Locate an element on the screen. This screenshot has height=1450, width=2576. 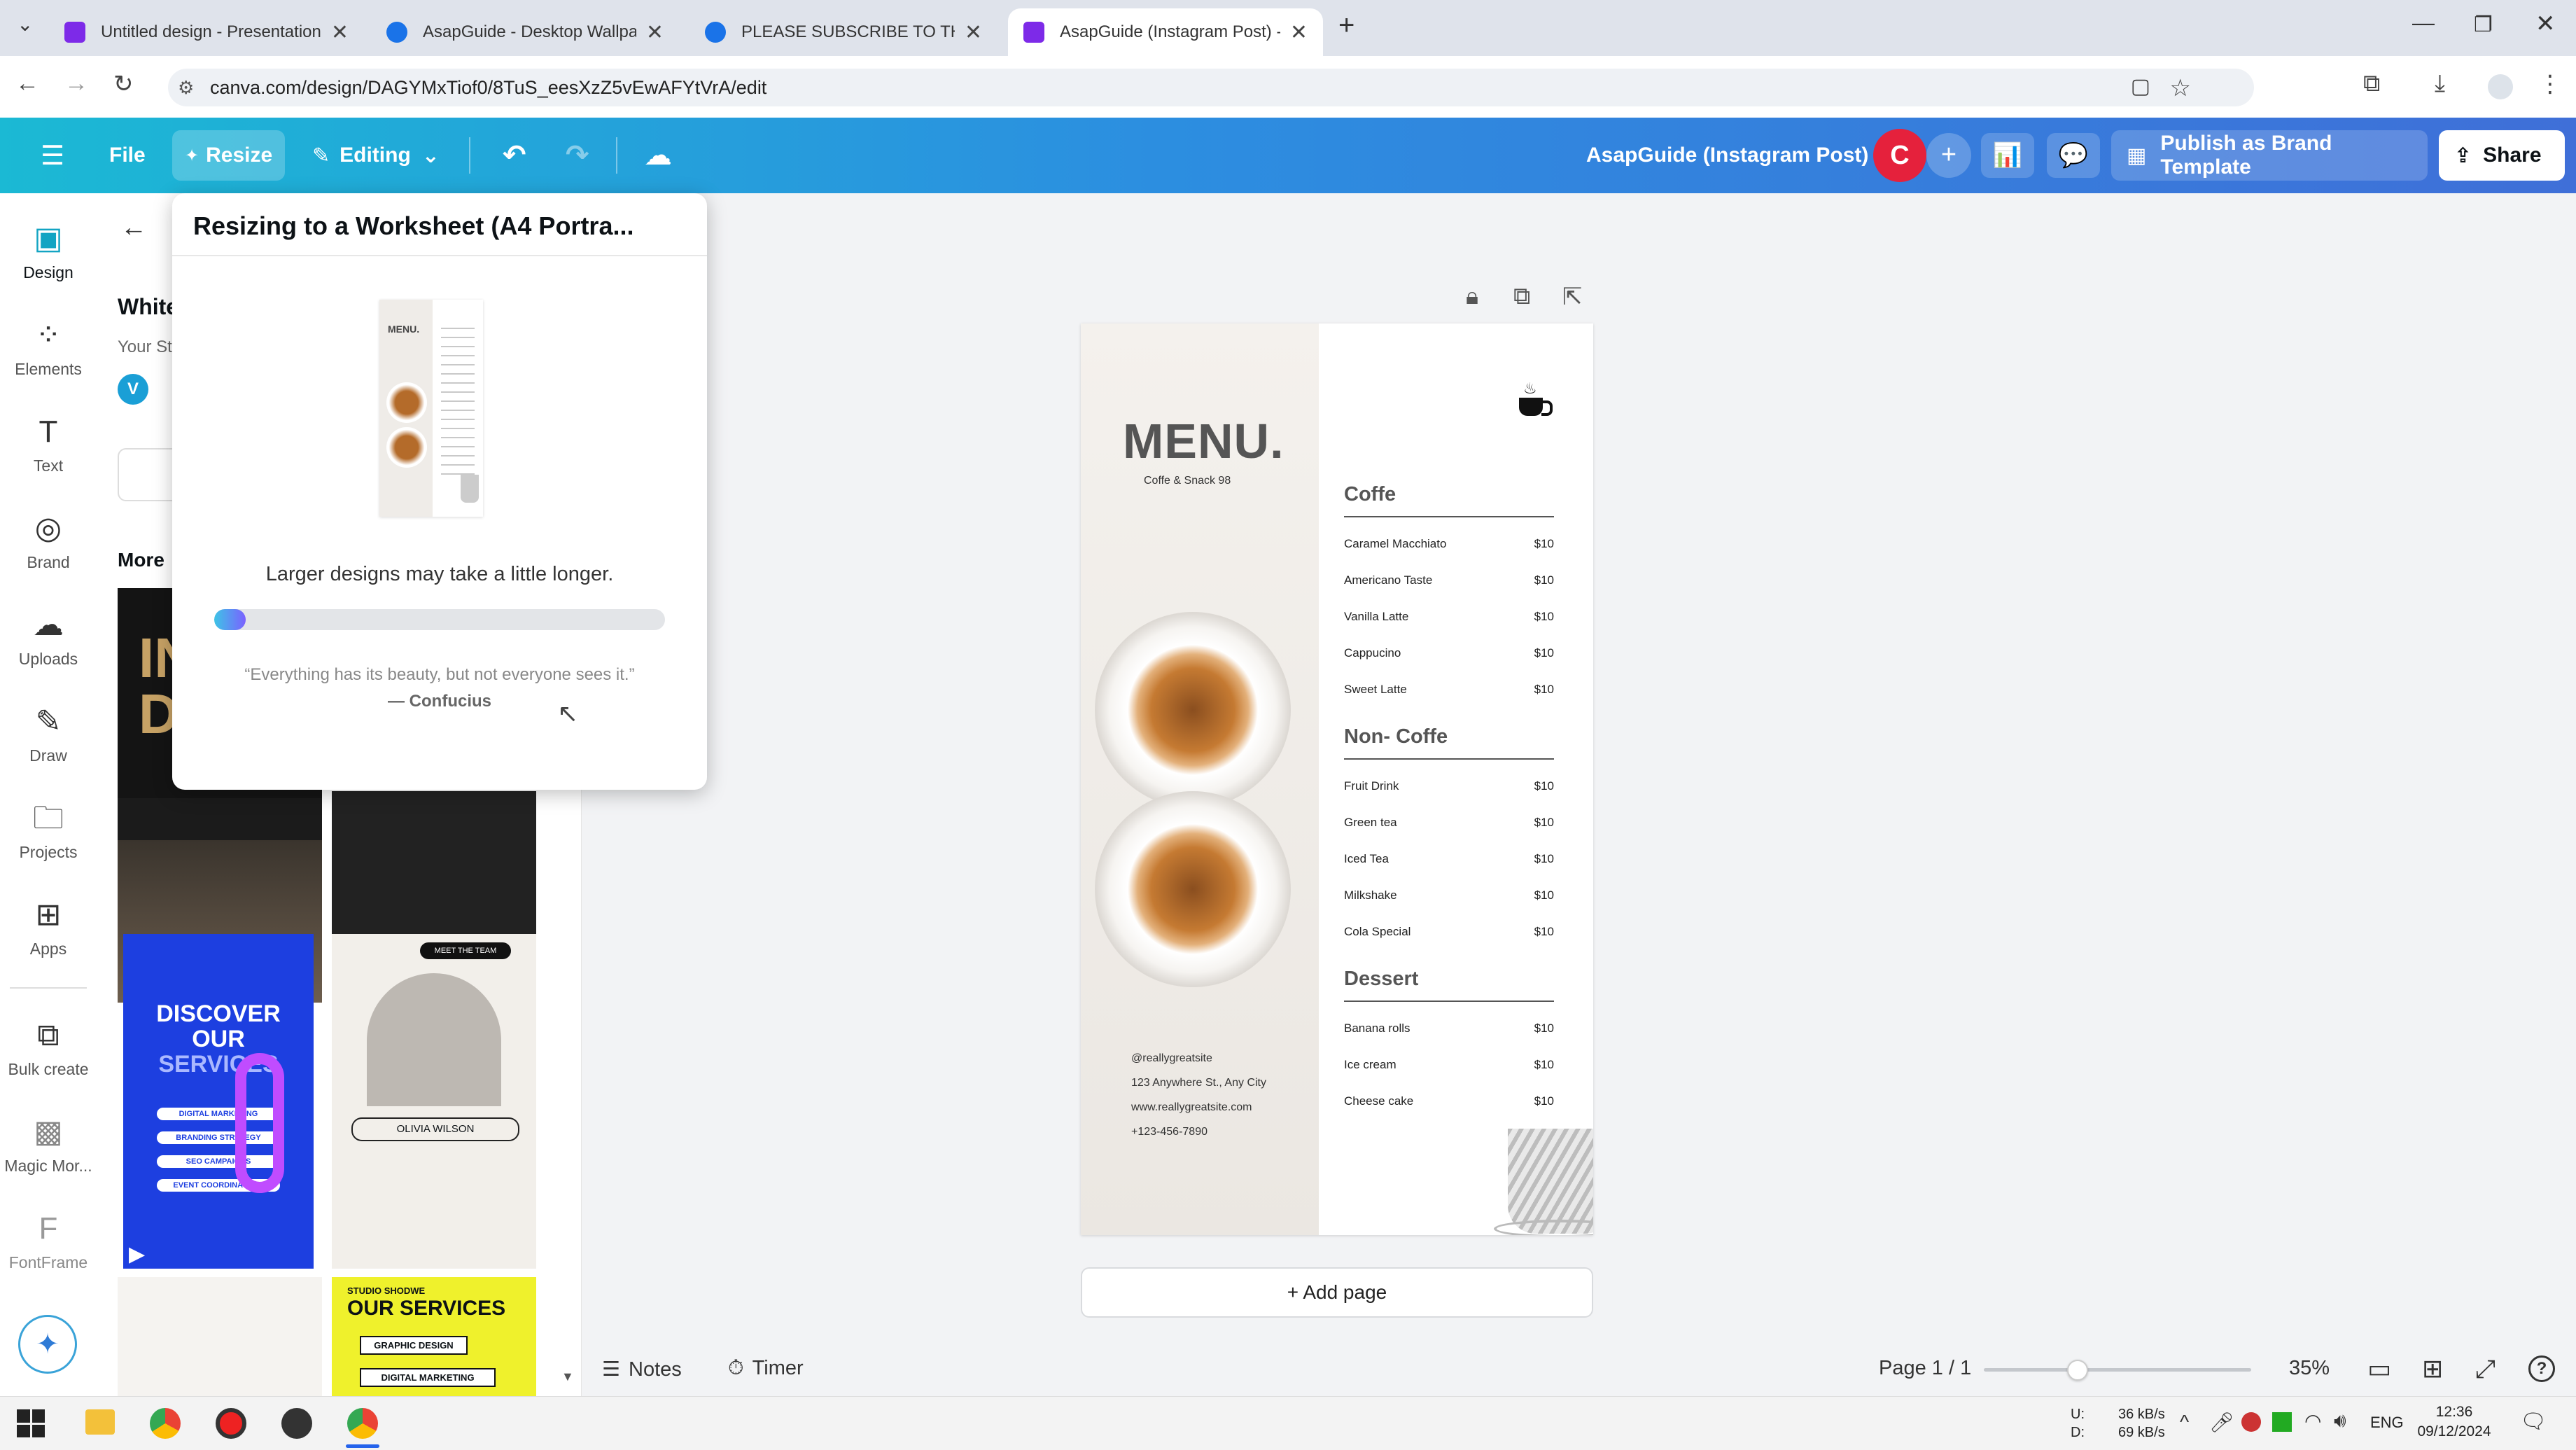
zoom-slider-track is located at coordinates (2117, 1370).